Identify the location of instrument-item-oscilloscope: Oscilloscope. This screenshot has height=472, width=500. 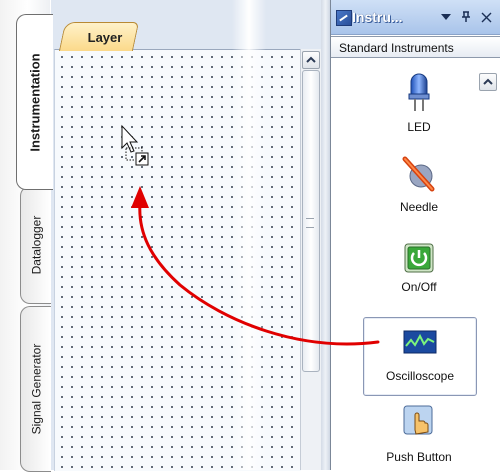
(420, 356).